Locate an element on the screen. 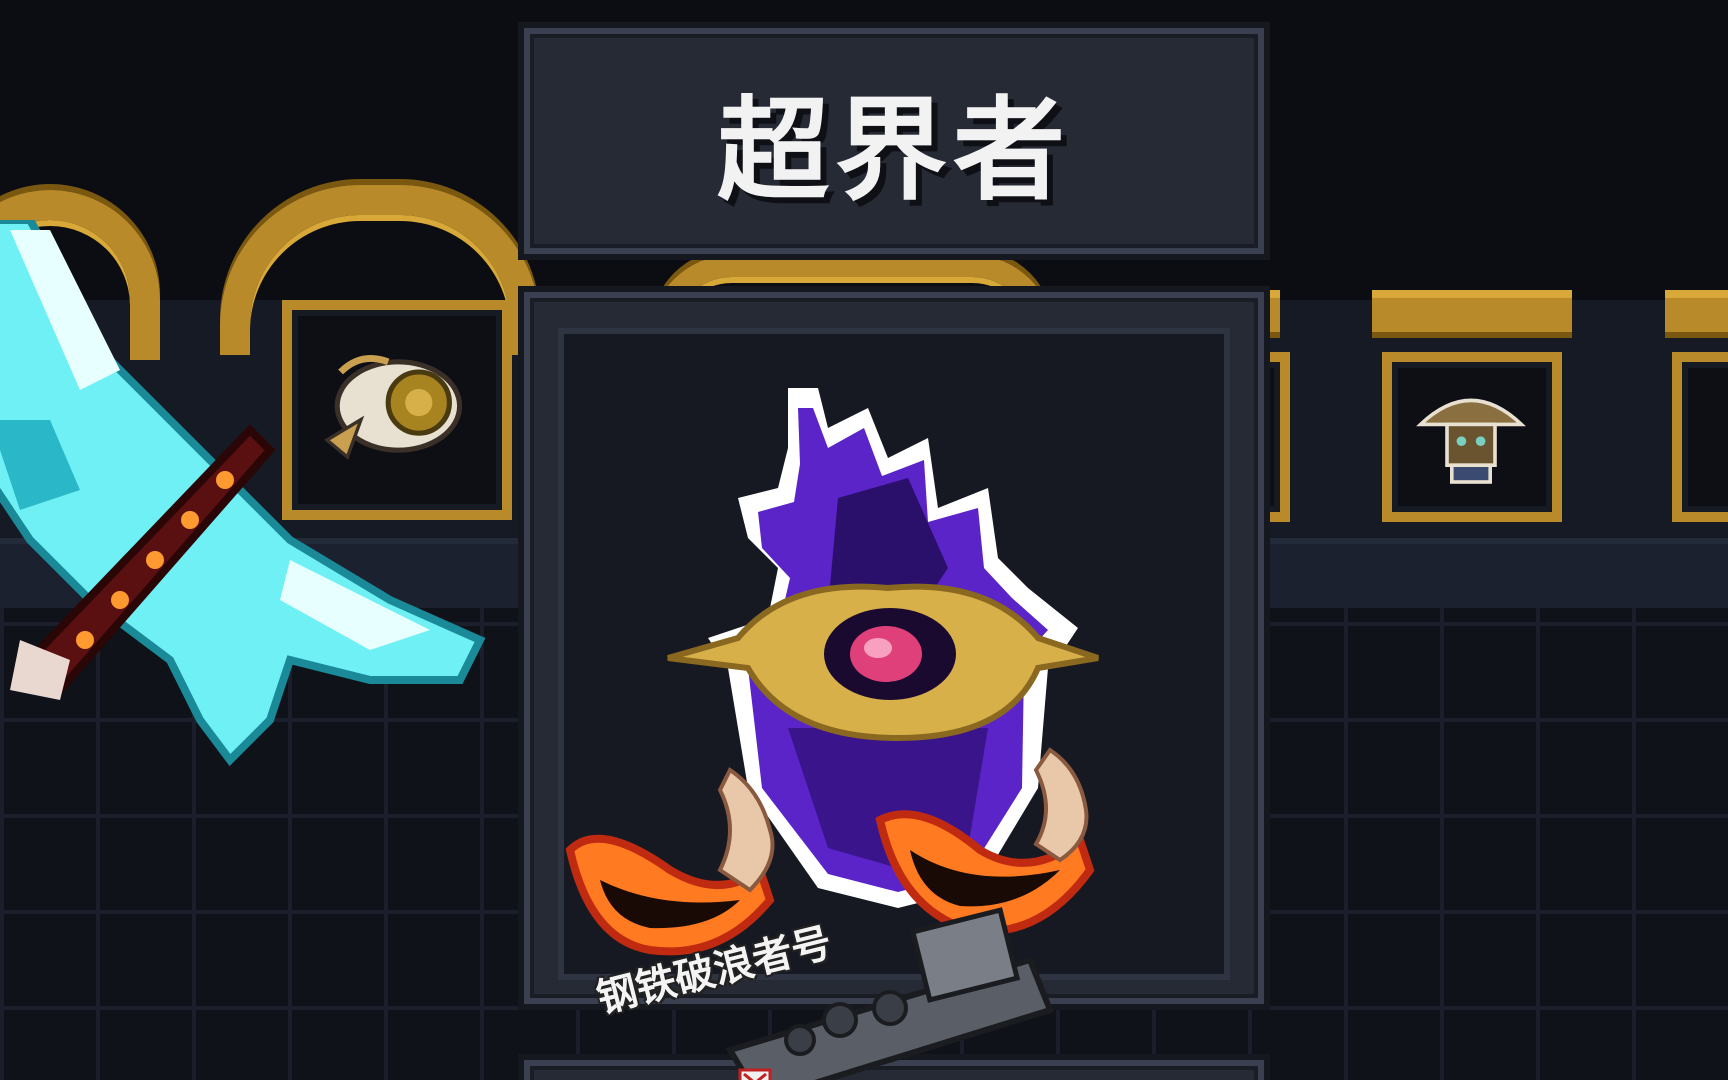 The width and height of the screenshot is (1728, 1080). character-name: 超界者 is located at coordinates (894, 151).